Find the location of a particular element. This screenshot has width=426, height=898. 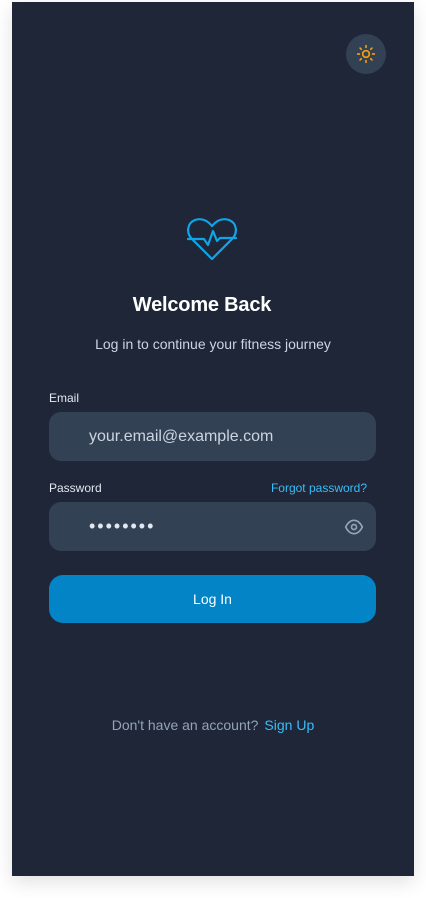

page-title: Welcome Back is located at coordinates (202, 305).